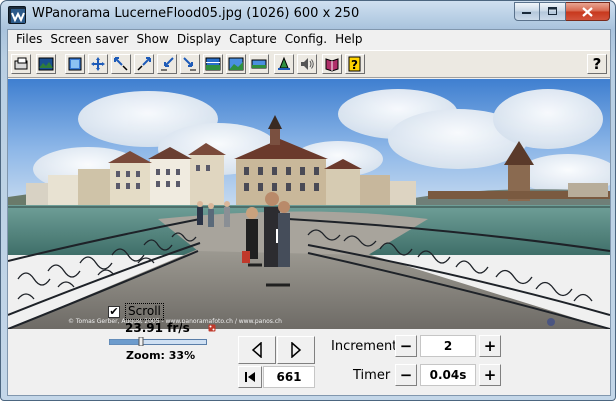 The image size is (616, 401). I want to click on arrow-right-icon, so click(296, 350).